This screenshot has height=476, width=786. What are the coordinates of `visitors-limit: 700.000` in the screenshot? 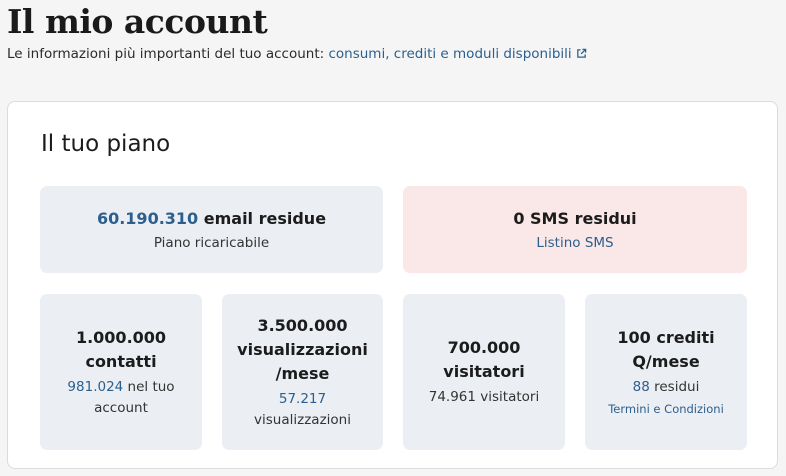 It's located at (484, 347).